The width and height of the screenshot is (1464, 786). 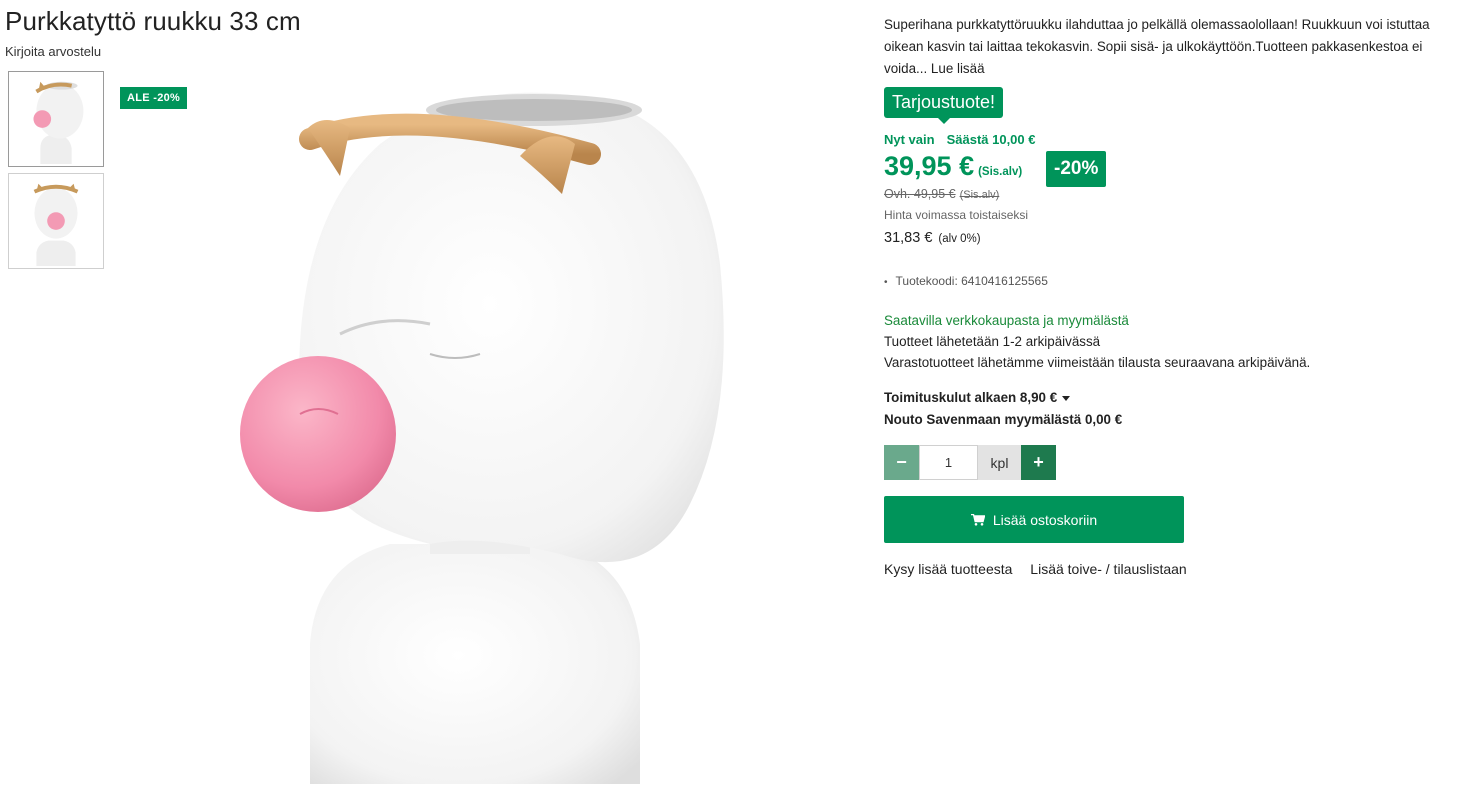 I want to click on original-price-vat-note: (Sis.alv), so click(x=979, y=195).